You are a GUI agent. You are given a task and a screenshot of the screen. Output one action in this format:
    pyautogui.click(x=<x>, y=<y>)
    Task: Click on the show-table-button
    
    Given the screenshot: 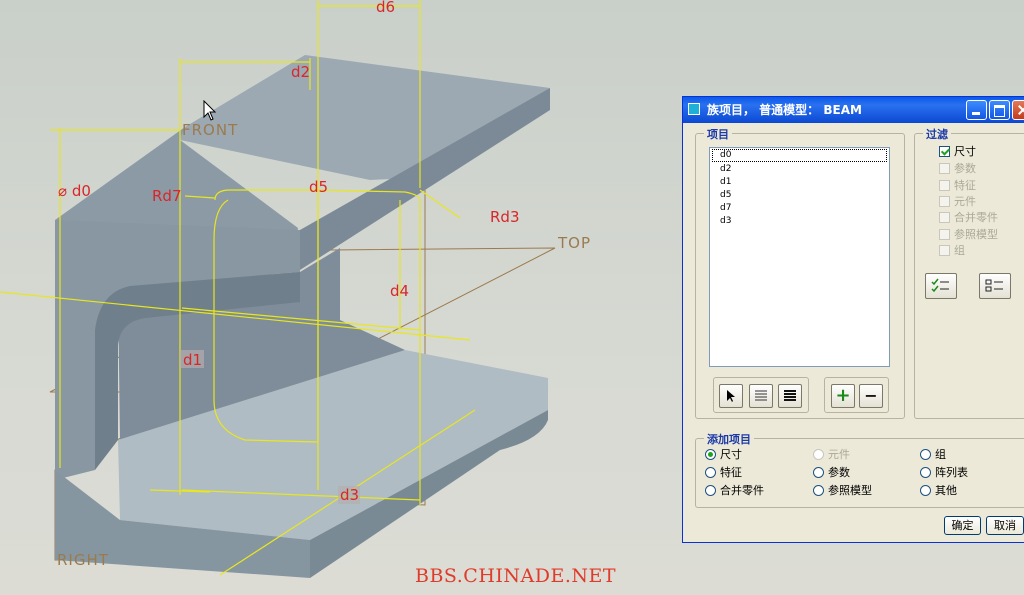 What is the action you would take?
    pyautogui.click(x=790, y=396)
    